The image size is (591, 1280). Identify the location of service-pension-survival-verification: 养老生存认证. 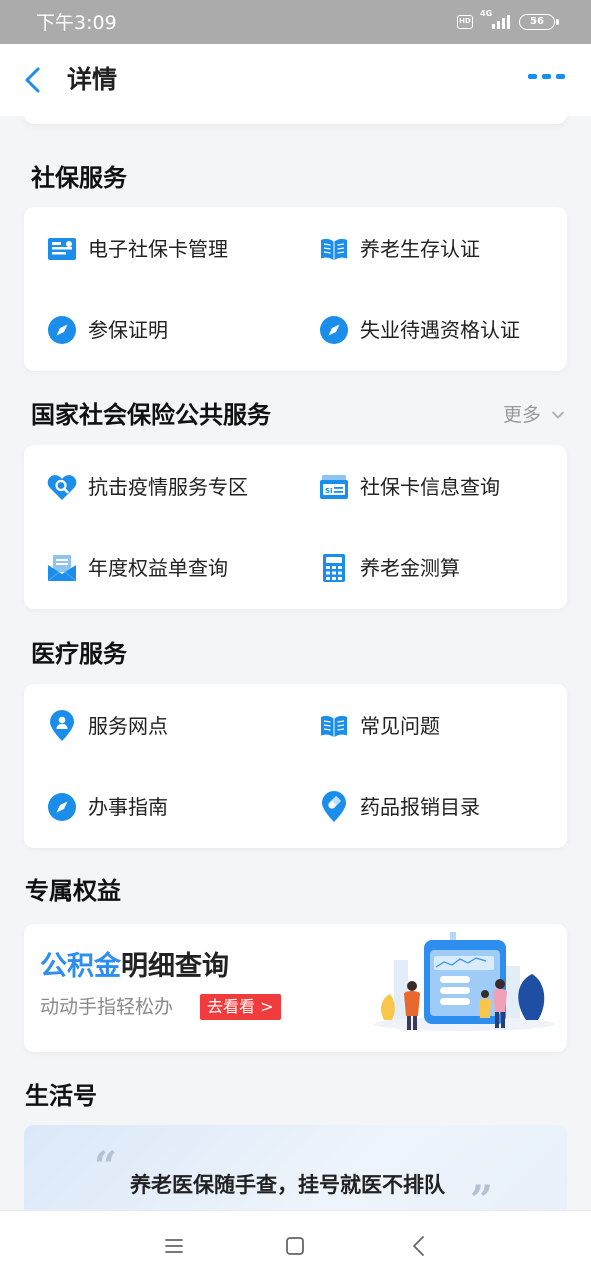
(399, 249).